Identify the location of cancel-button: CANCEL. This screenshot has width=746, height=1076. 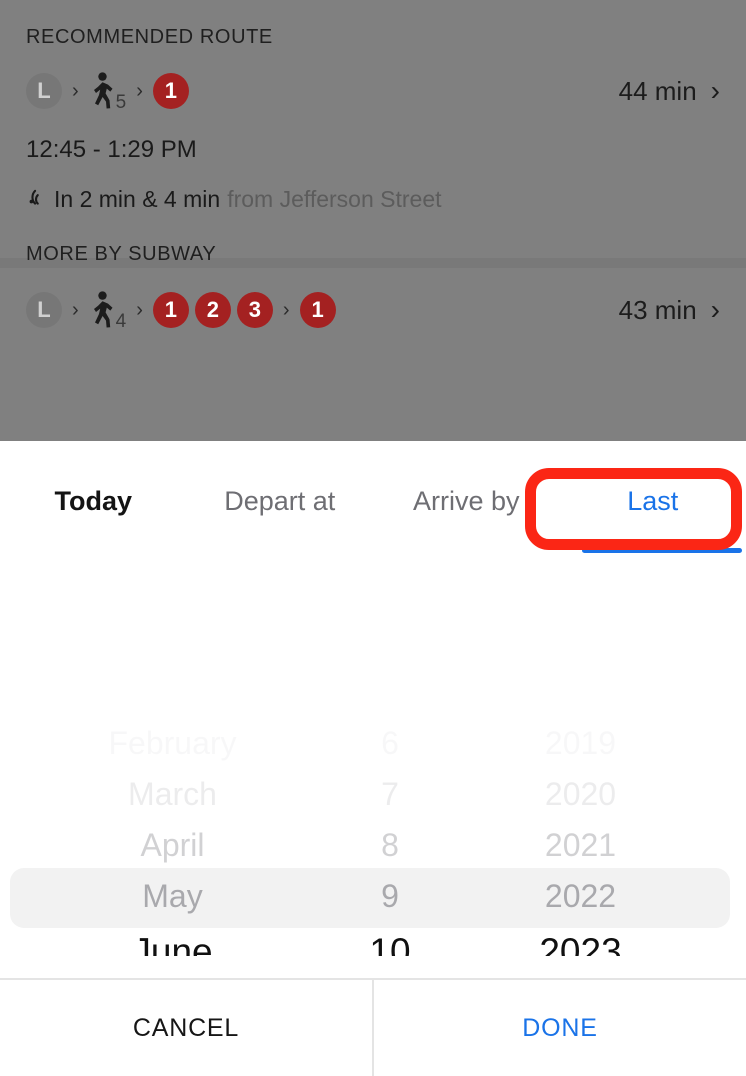
(186, 1028).